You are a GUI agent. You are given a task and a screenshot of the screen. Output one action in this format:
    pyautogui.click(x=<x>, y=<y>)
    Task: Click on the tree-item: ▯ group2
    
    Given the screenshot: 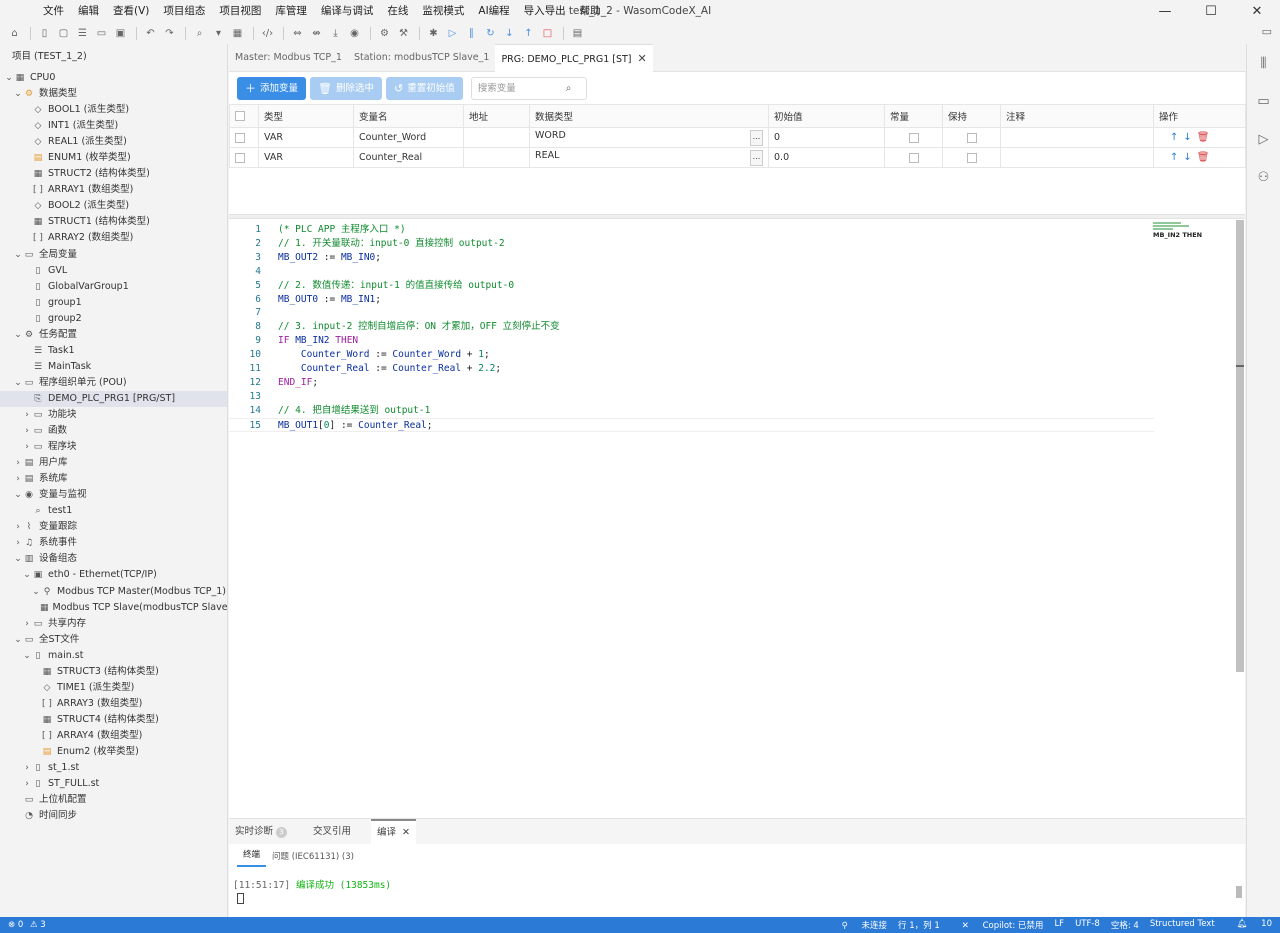 What is the action you would take?
    pyautogui.click(x=113, y=319)
    